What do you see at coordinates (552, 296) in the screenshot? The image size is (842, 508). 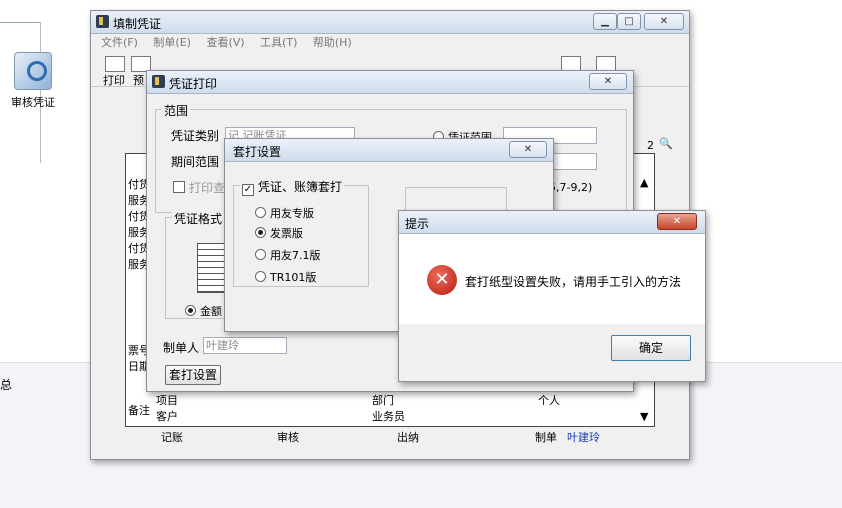 I see `alert-dialog: 提示 ✕ ✕ 套打纸型设置失败，请用手工引入的方法 确定` at bounding box center [552, 296].